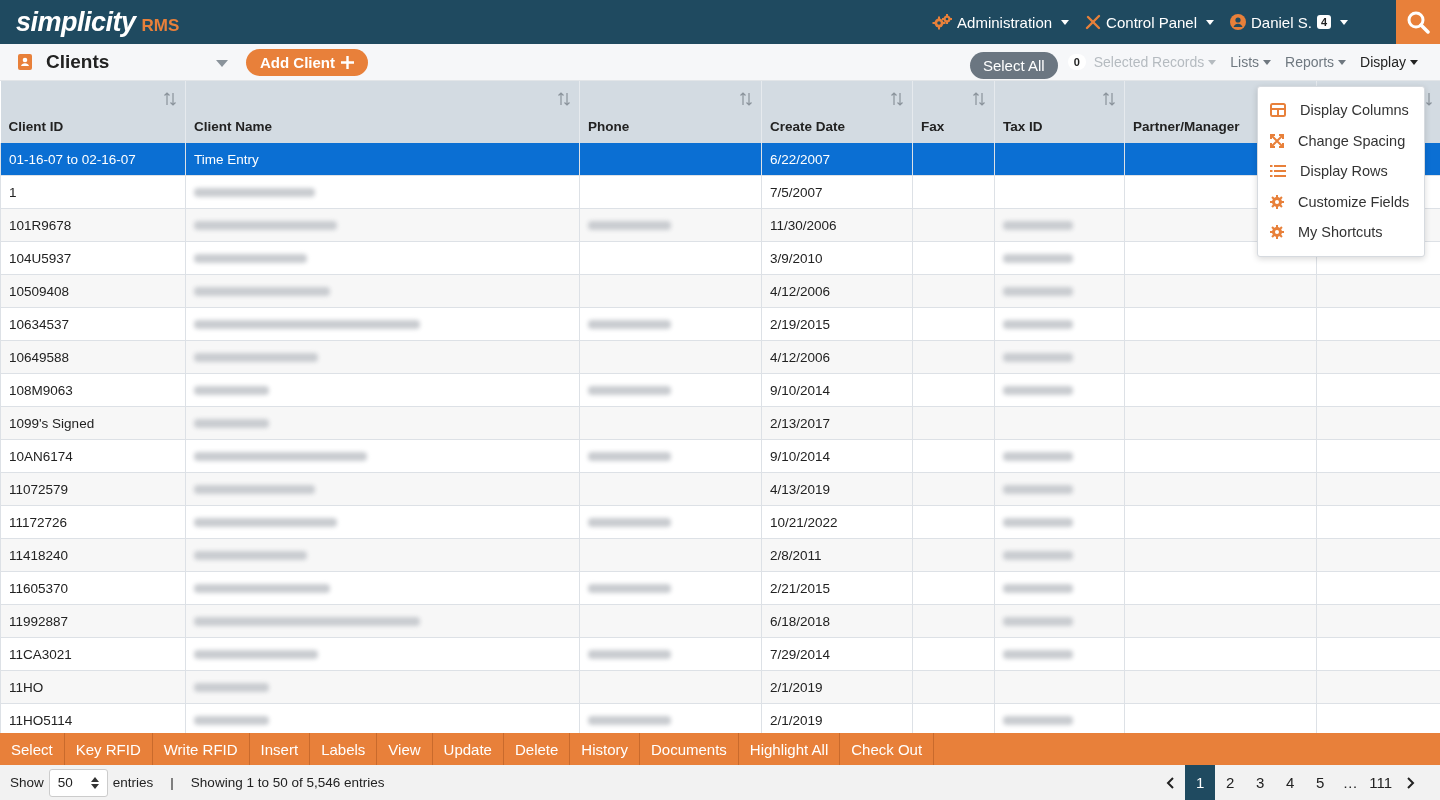 Image resolution: width=1440 pixels, height=800 pixels. I want to click on table-cell: 10509408, so click(93, 291).